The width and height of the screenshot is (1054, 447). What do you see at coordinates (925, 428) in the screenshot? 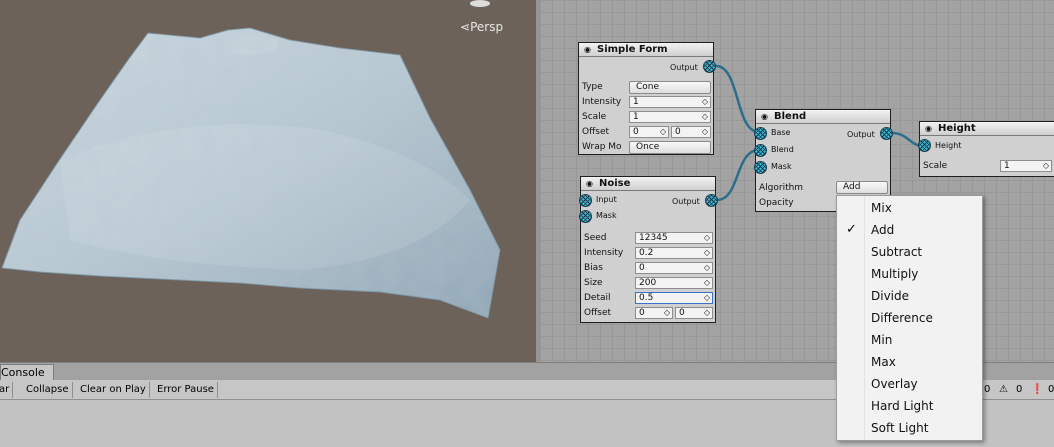
I see `menu-item-soft-light: Soft Light` at bounding box center [925, 428].